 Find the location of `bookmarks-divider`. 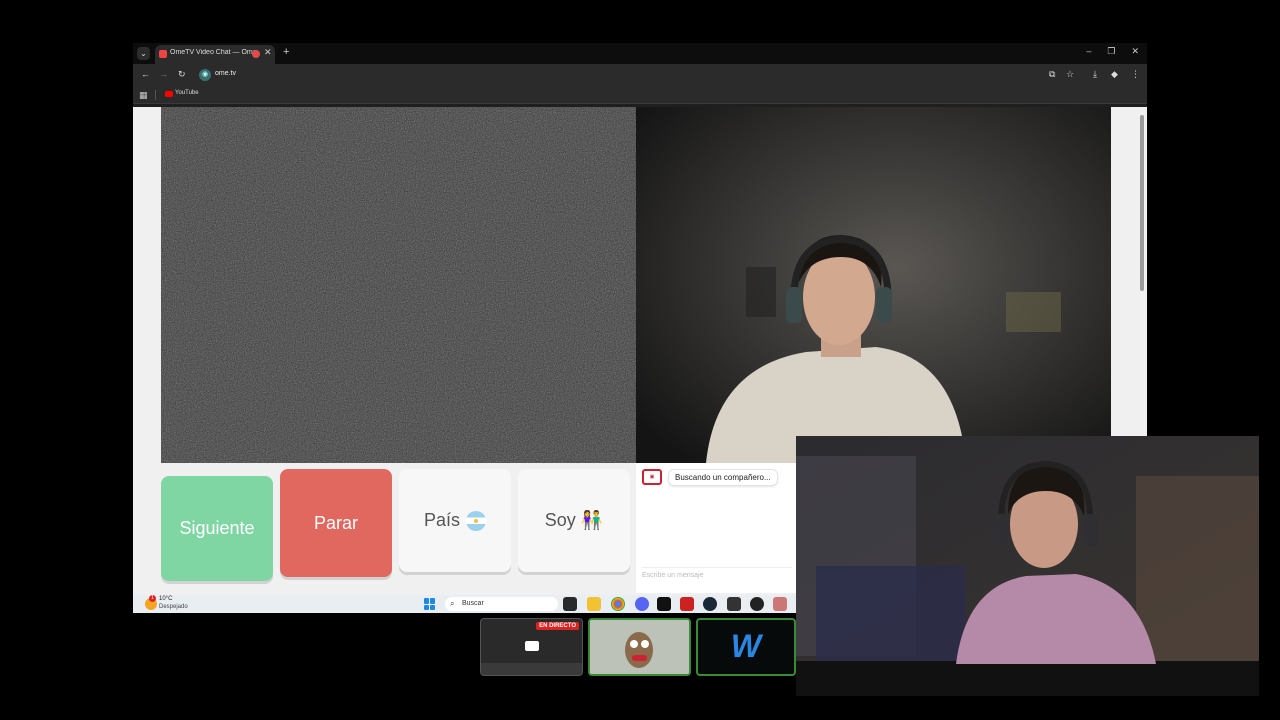

bookmarks-divider is located at coordinates (155, 95).